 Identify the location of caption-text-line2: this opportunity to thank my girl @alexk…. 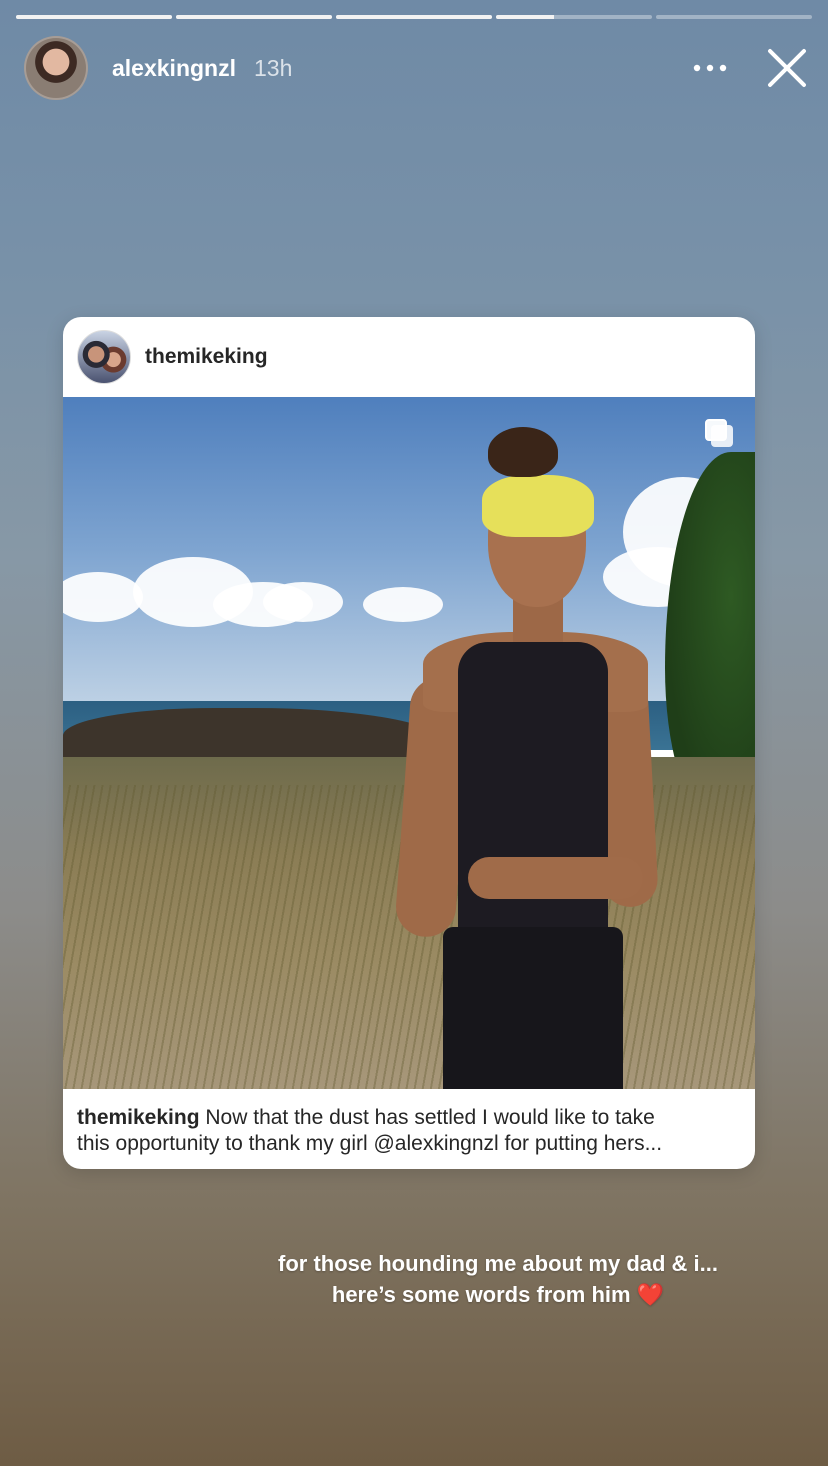
(370, 1143).